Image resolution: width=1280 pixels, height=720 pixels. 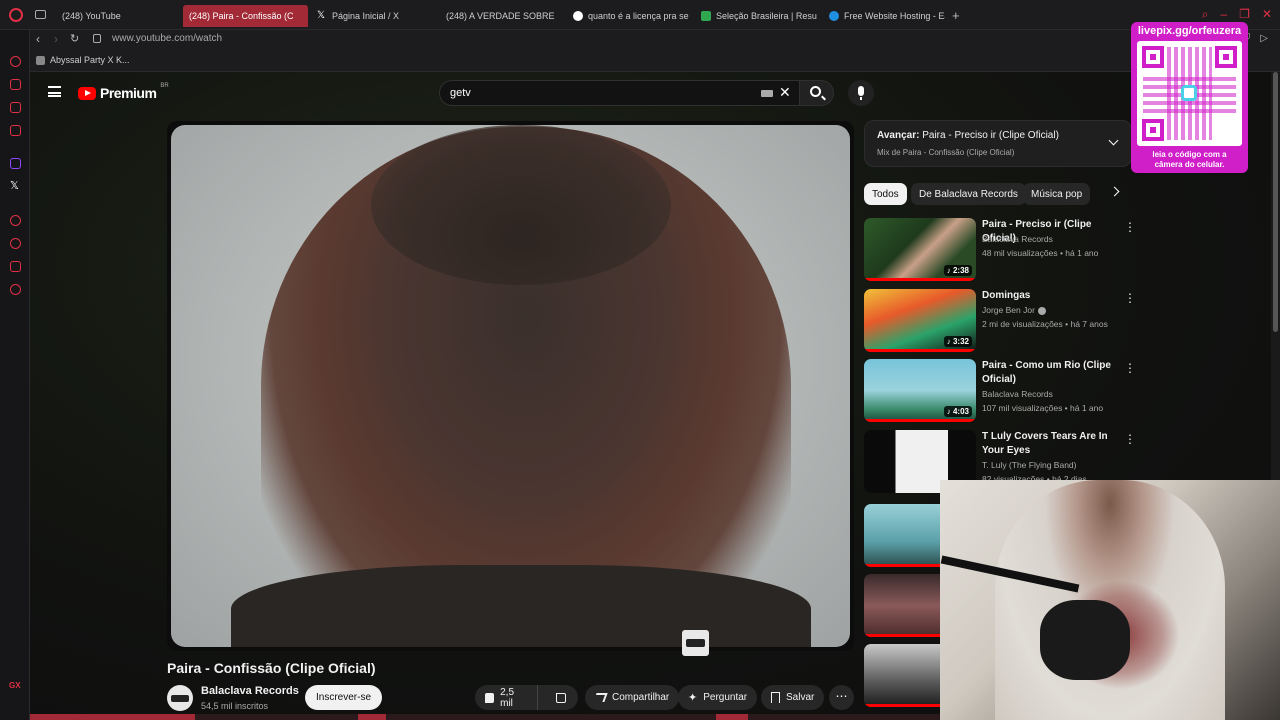 What do you see at coordinates (15, 685) in the screenshot?
I see `gx-label-icon: GX` at bounding box center [15, 685].